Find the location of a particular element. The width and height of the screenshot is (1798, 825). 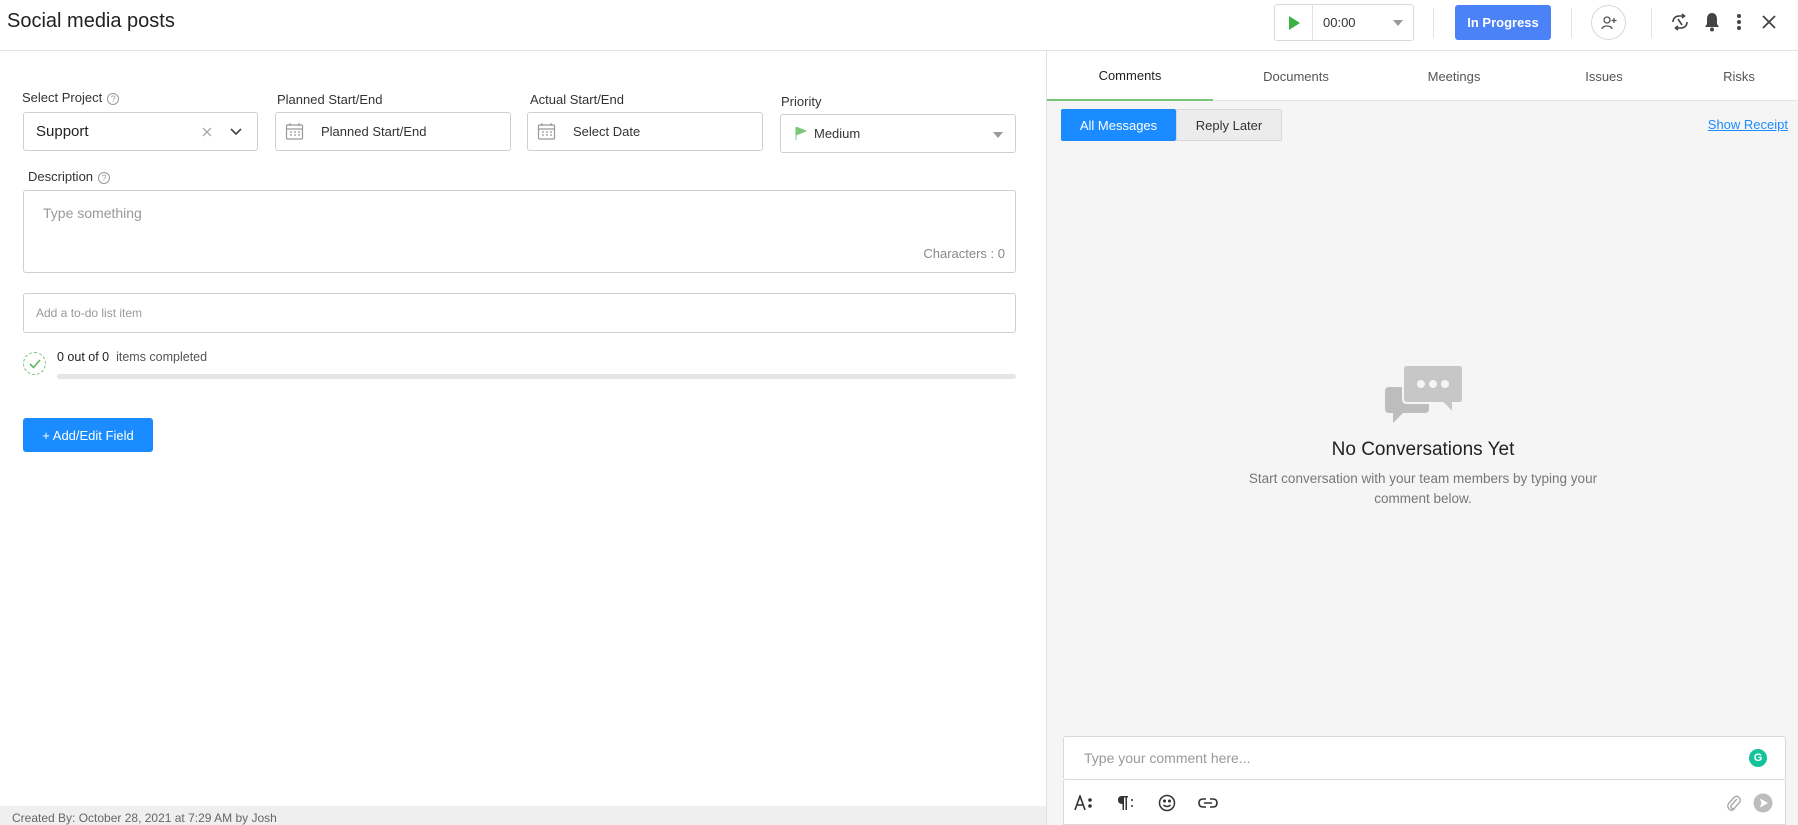

progress-bar is located at coordinates (536, 376).